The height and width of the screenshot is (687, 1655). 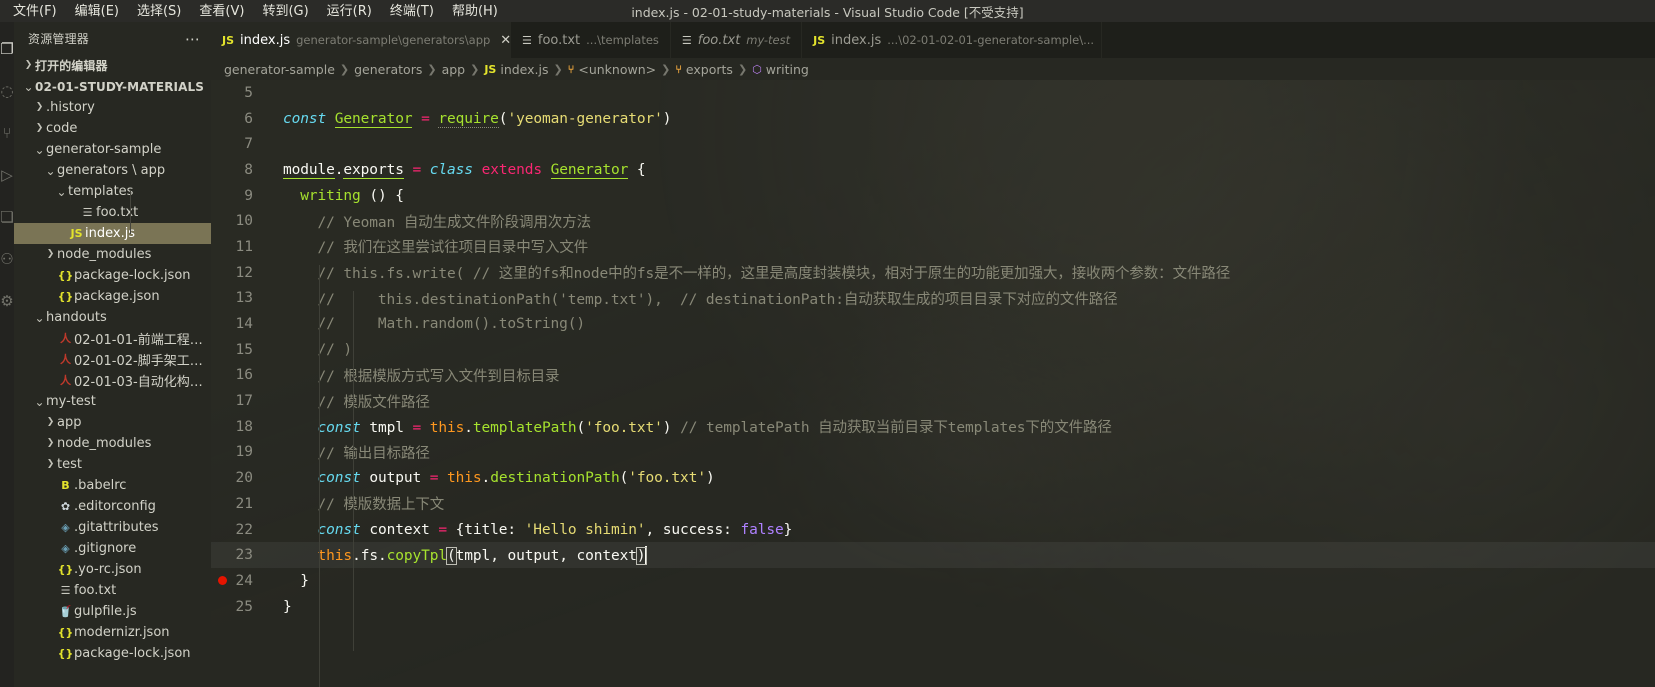 I want to click on tree-item-.gitignore: ◈ .gitignore, so click(x=112, y=548).